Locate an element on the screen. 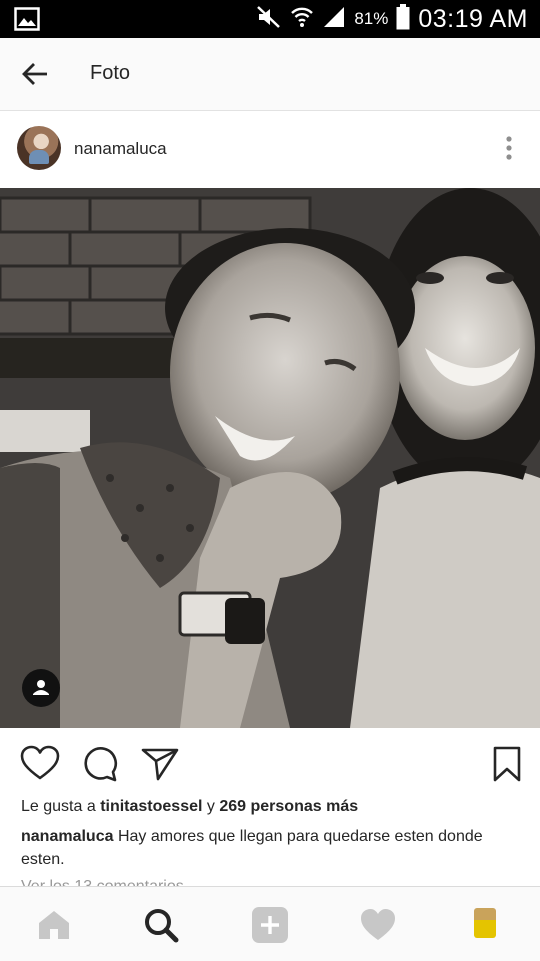 The width and height of the screenshot is (540, 961). search-icon is located at coordinates (161, 925).